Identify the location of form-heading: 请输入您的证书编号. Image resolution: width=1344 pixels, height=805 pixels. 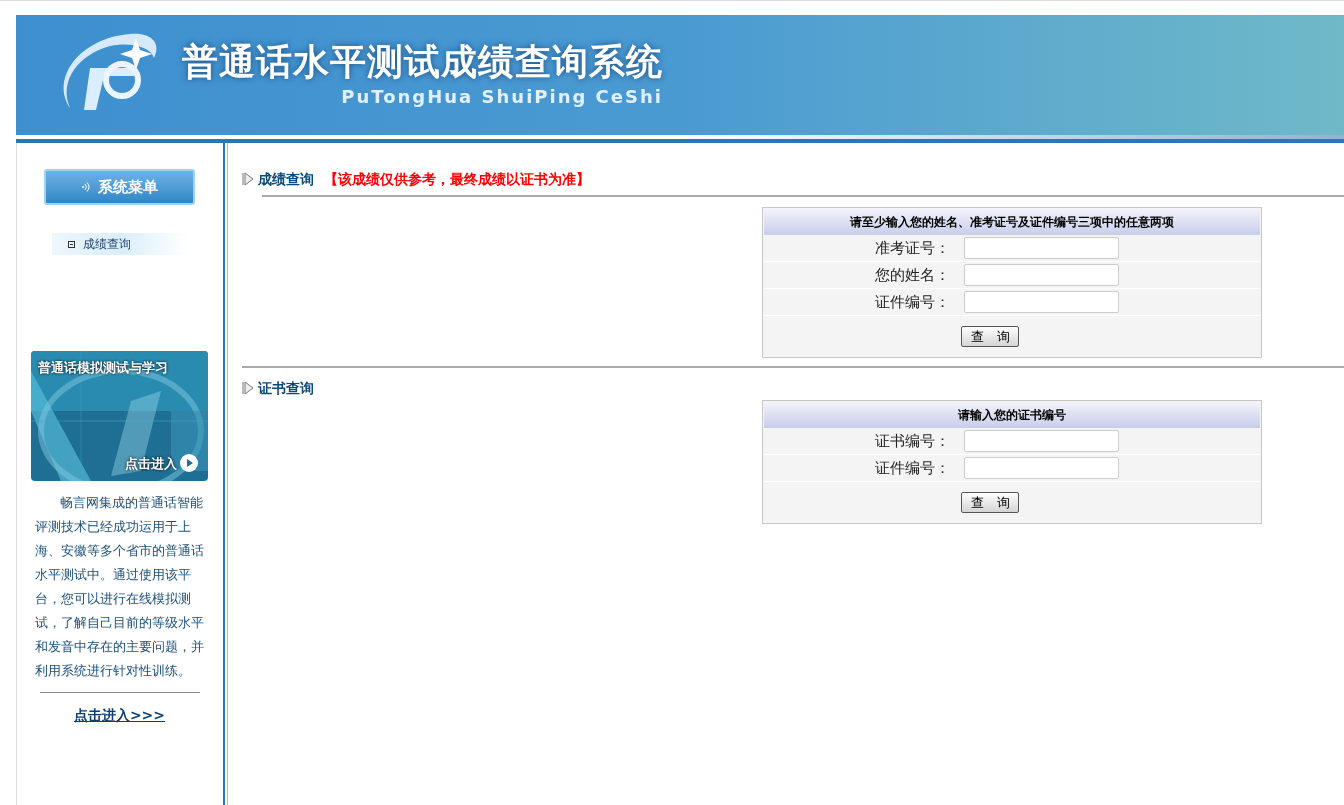
(1012, 415).